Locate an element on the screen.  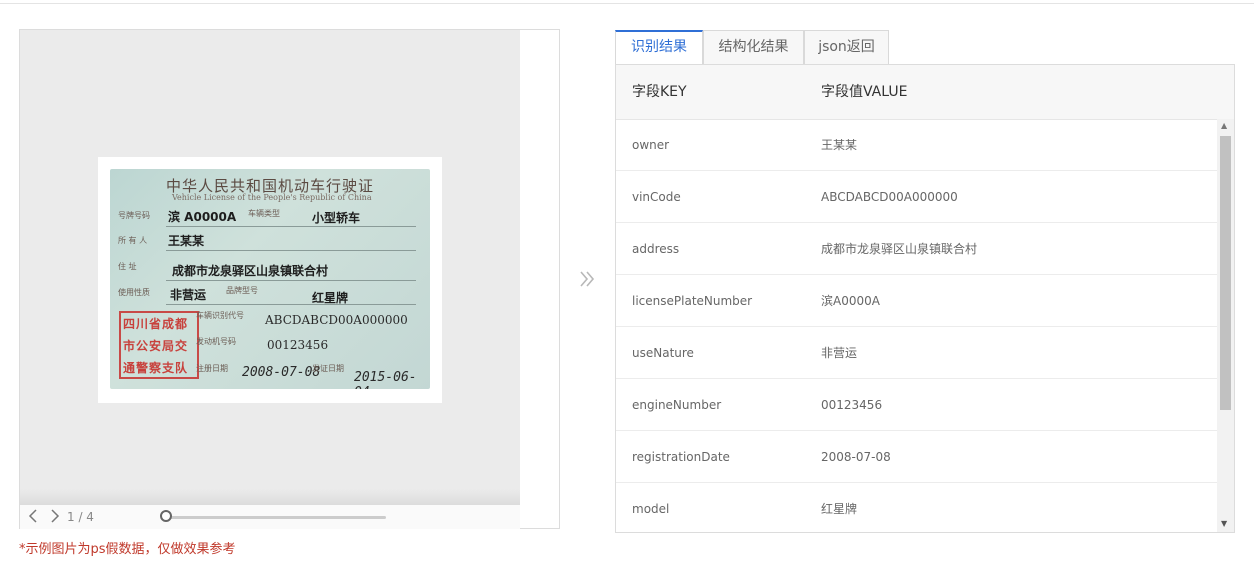
license-address-value: 成都市龙泉驿区山泉镇联合村 is located at coordinates (250, 271).